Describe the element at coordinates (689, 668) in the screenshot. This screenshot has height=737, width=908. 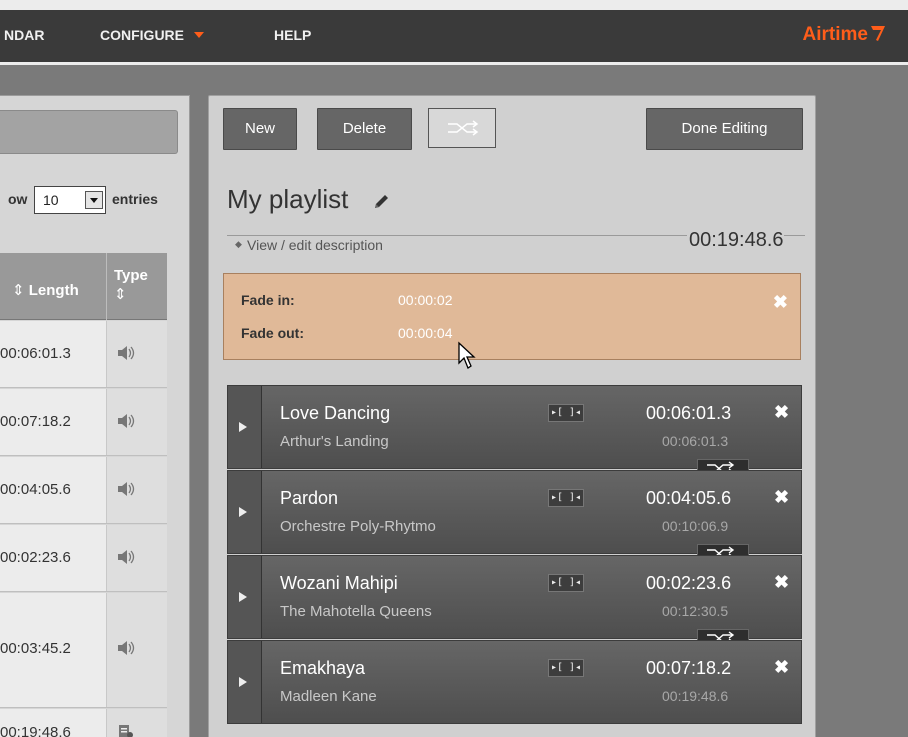
I see `track-length: 00:07:18.2` at that location.